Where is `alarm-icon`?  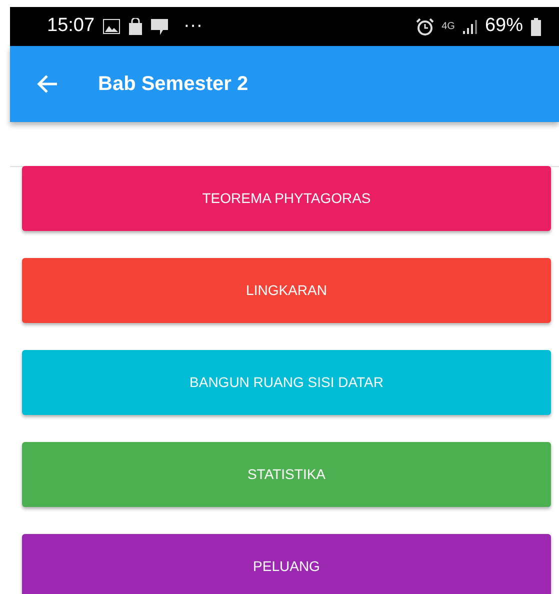
alarm-icon is located at coordinates (425, 27).